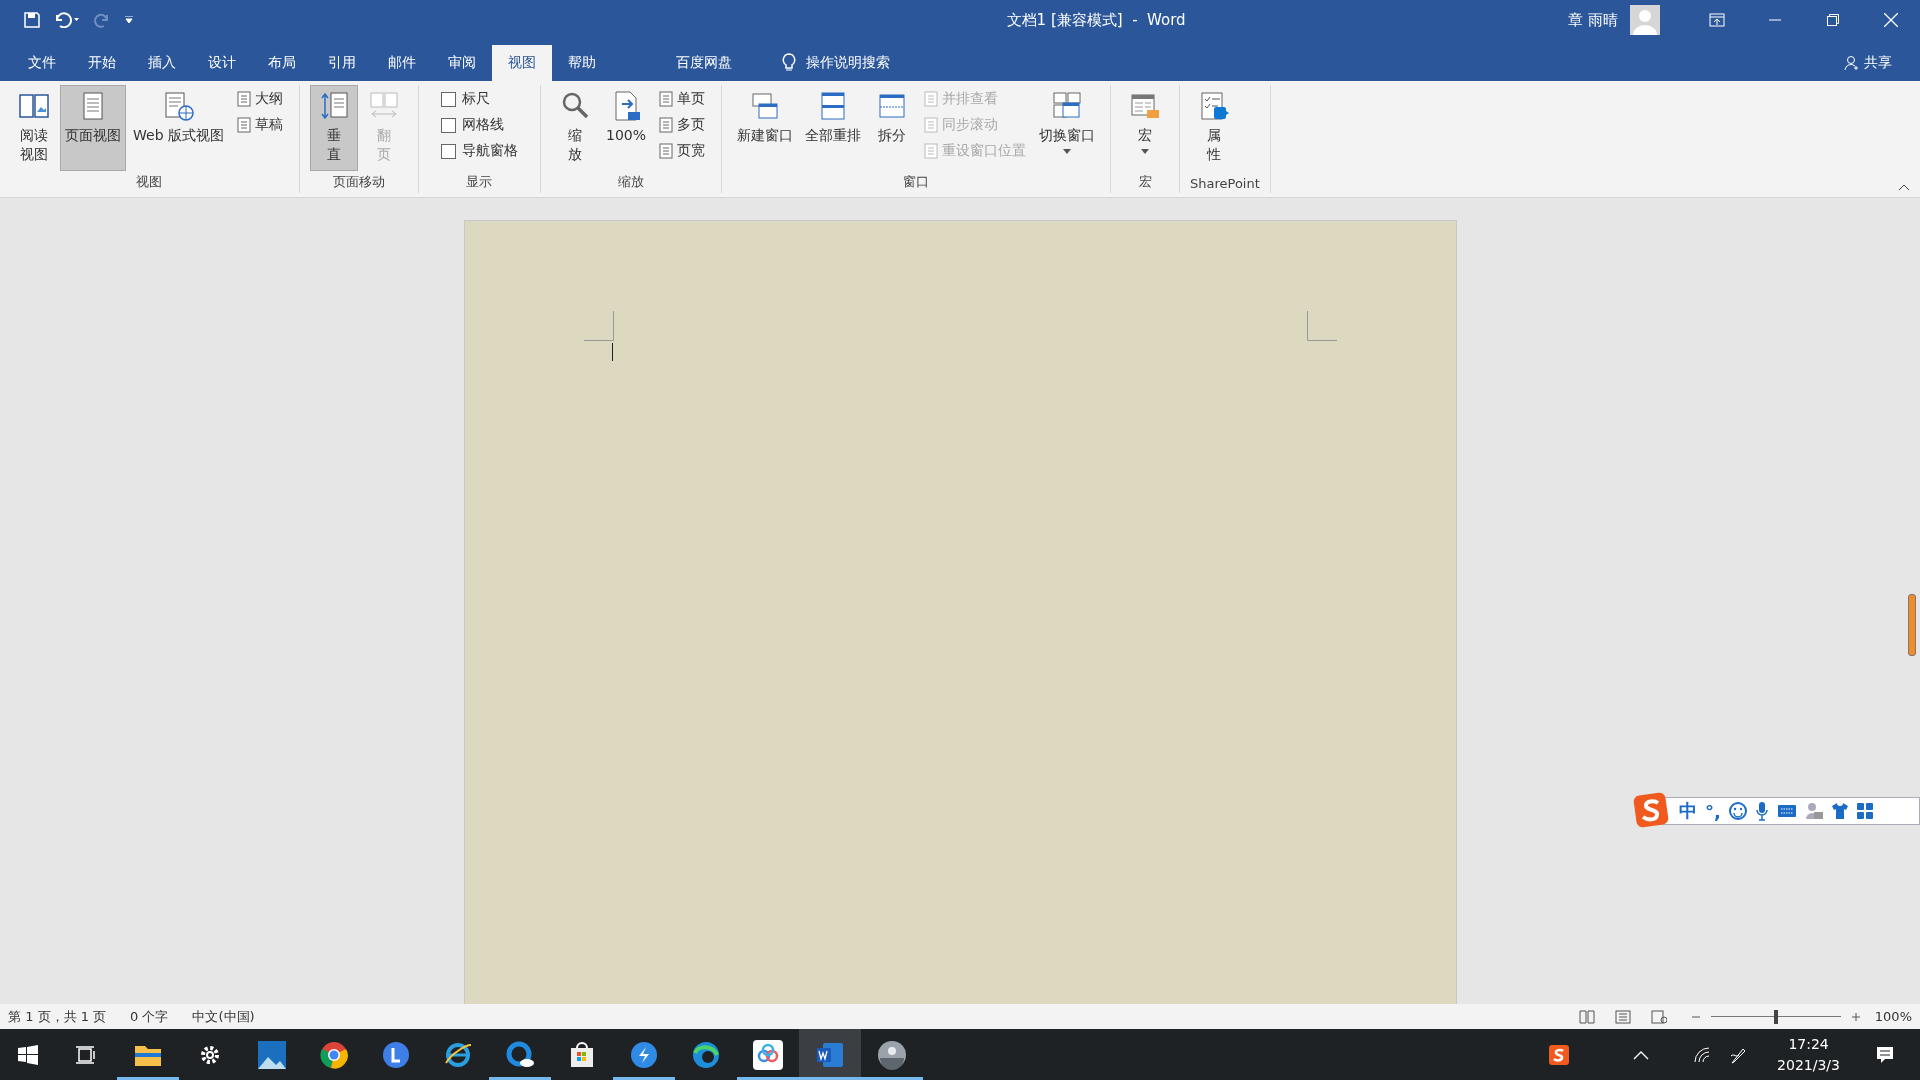 The image size is (1920, 1080). What do you see at coordinates (342, 63) in the screenshot?
I see `ribbon-tab: 引用` at bounding box center [342, 63].